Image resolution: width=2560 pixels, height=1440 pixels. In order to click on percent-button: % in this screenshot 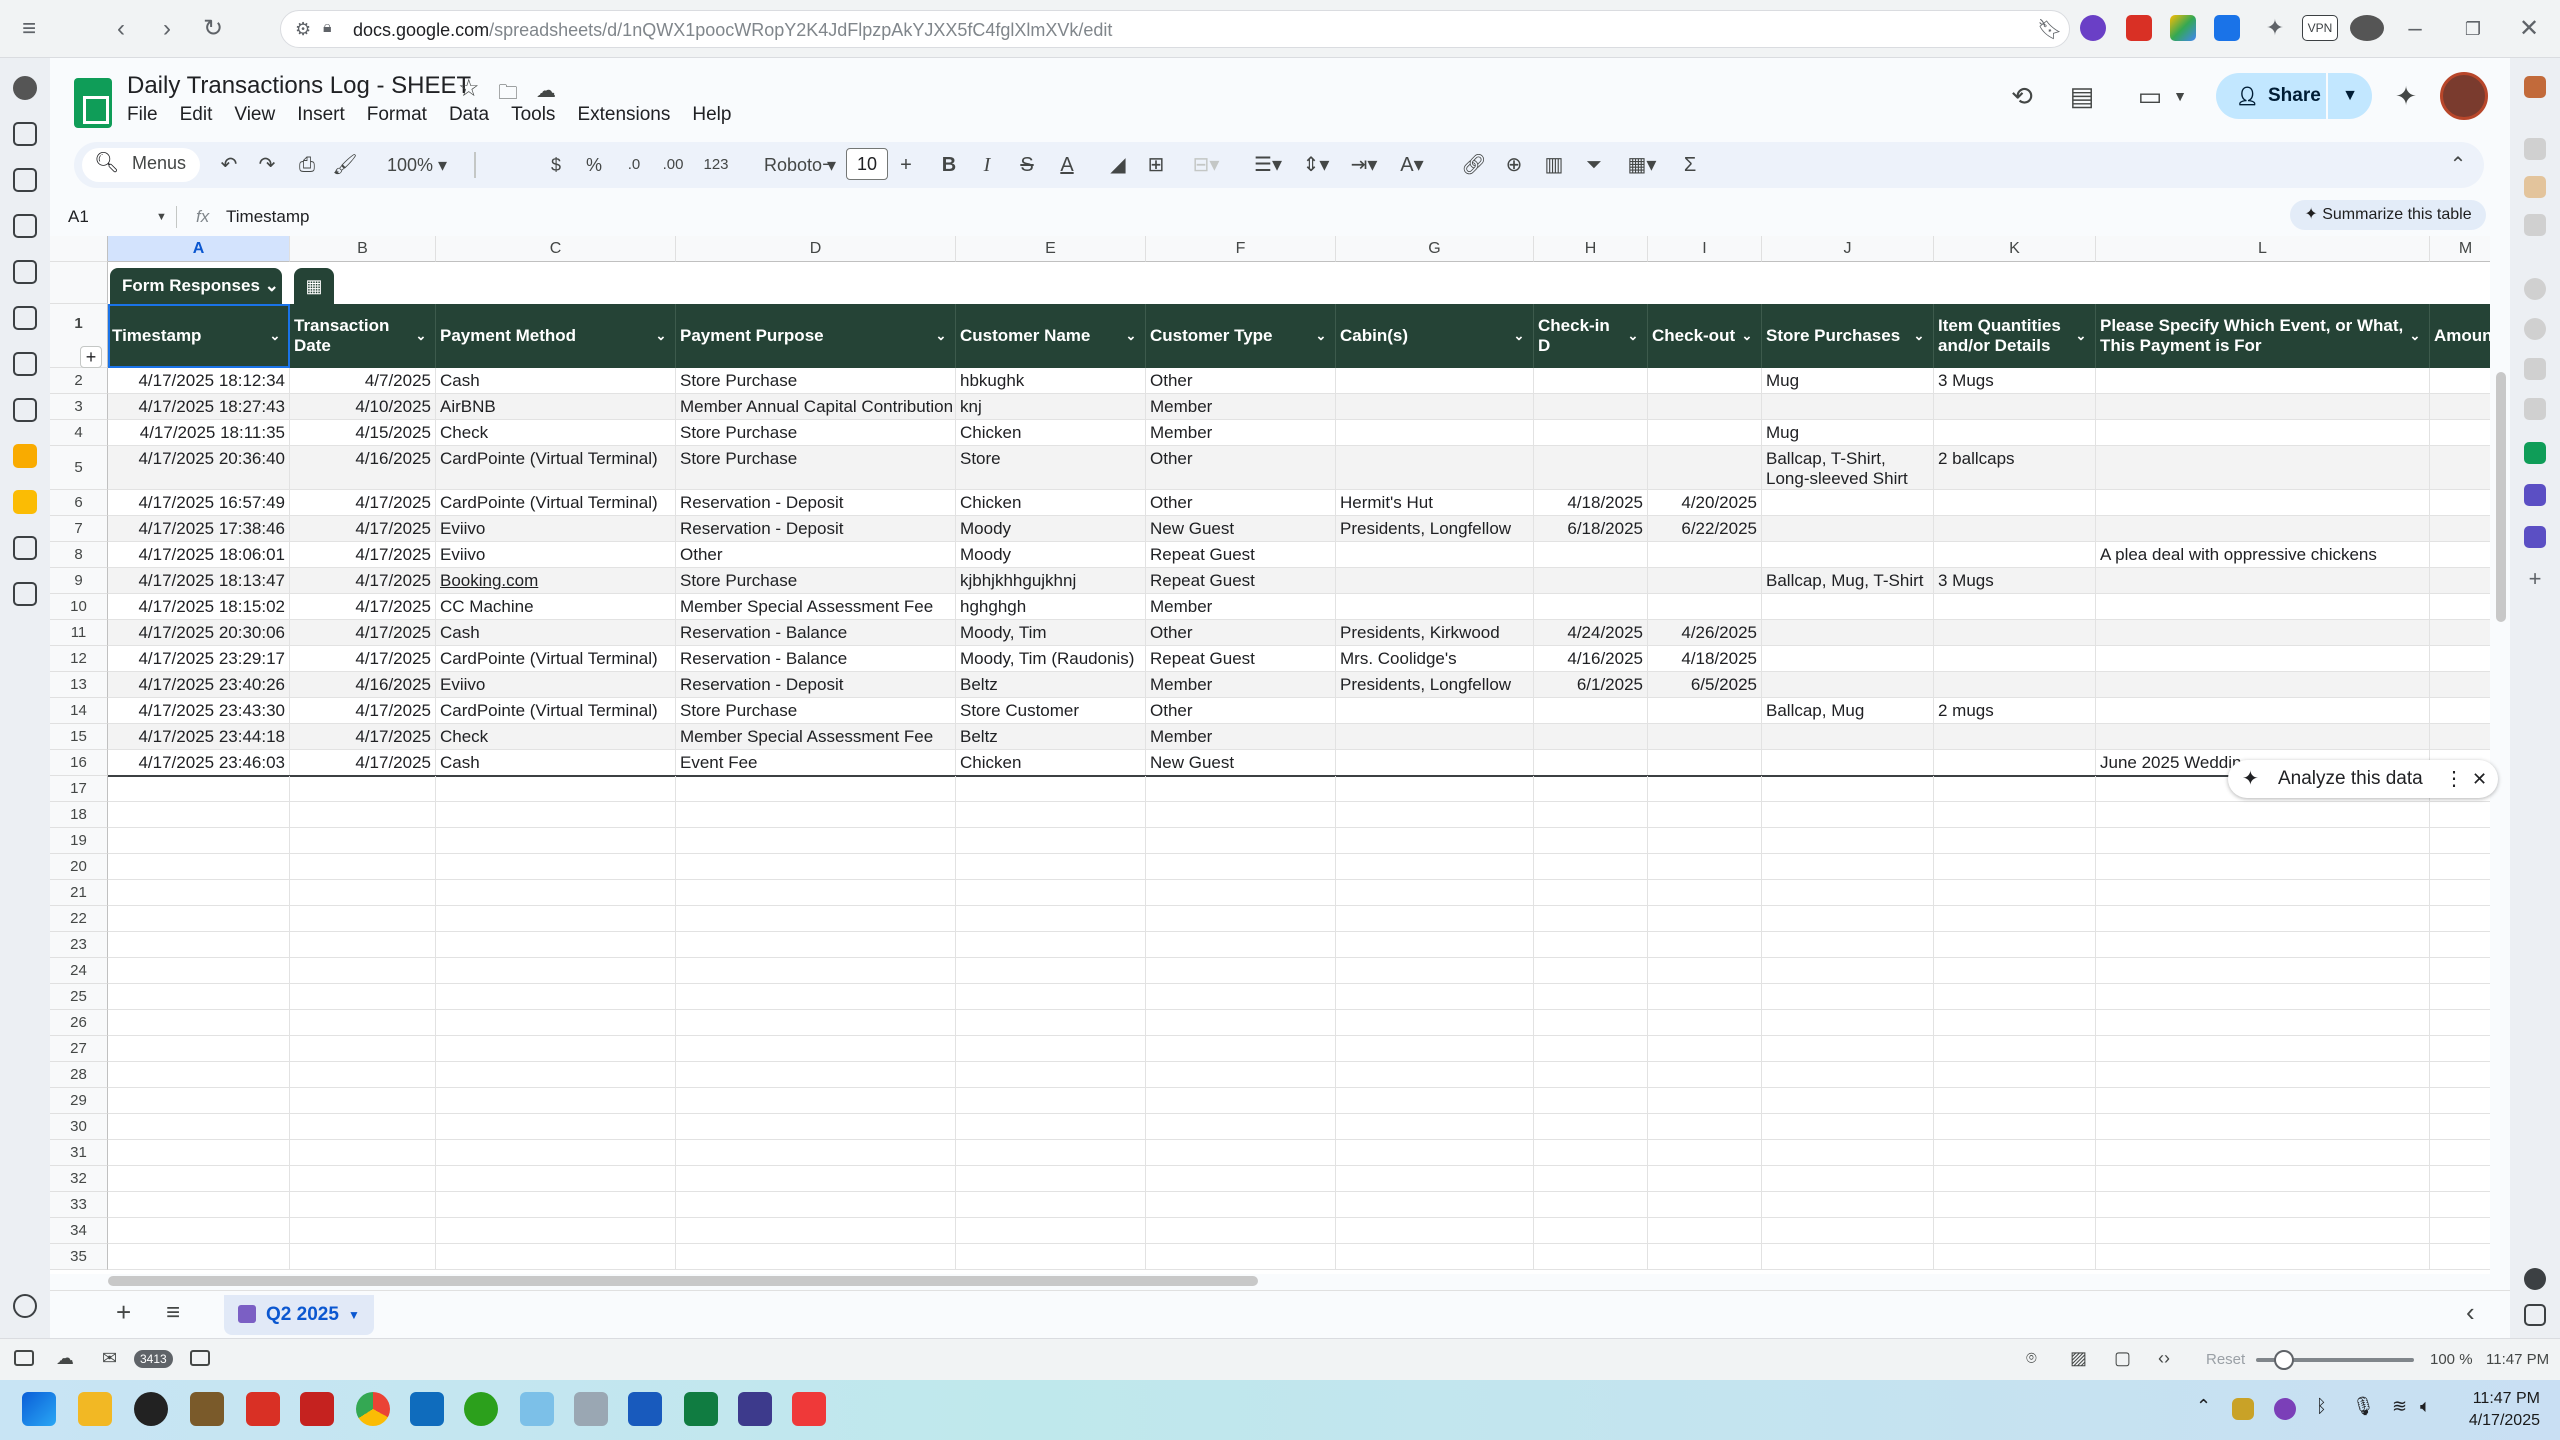, I will do `click(594, 165)`.